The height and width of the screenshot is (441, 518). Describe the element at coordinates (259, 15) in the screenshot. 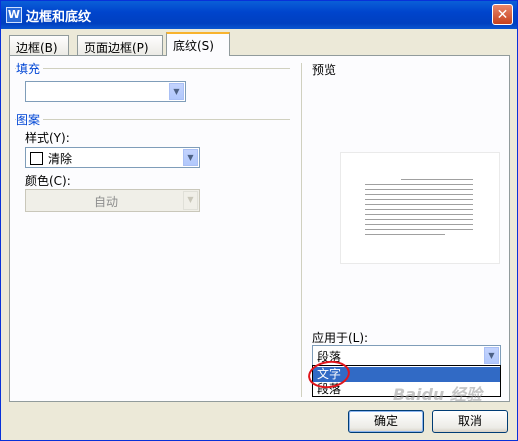

I see `title-bar: W 边框和底纹 ✕` at that location.